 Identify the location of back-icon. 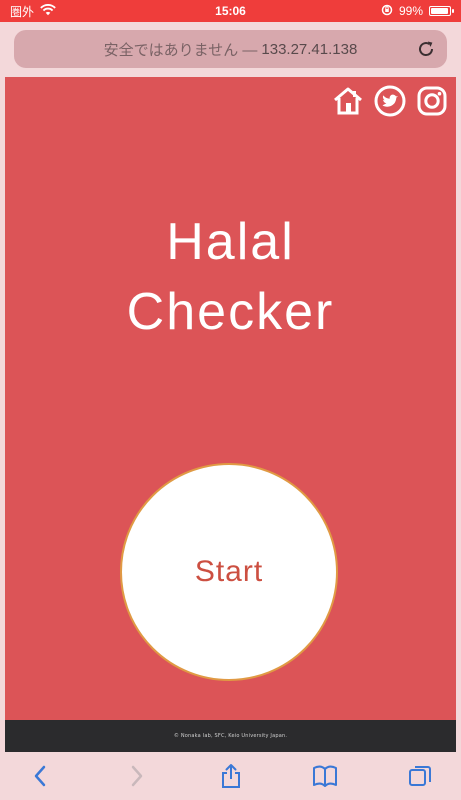
(40, 776).